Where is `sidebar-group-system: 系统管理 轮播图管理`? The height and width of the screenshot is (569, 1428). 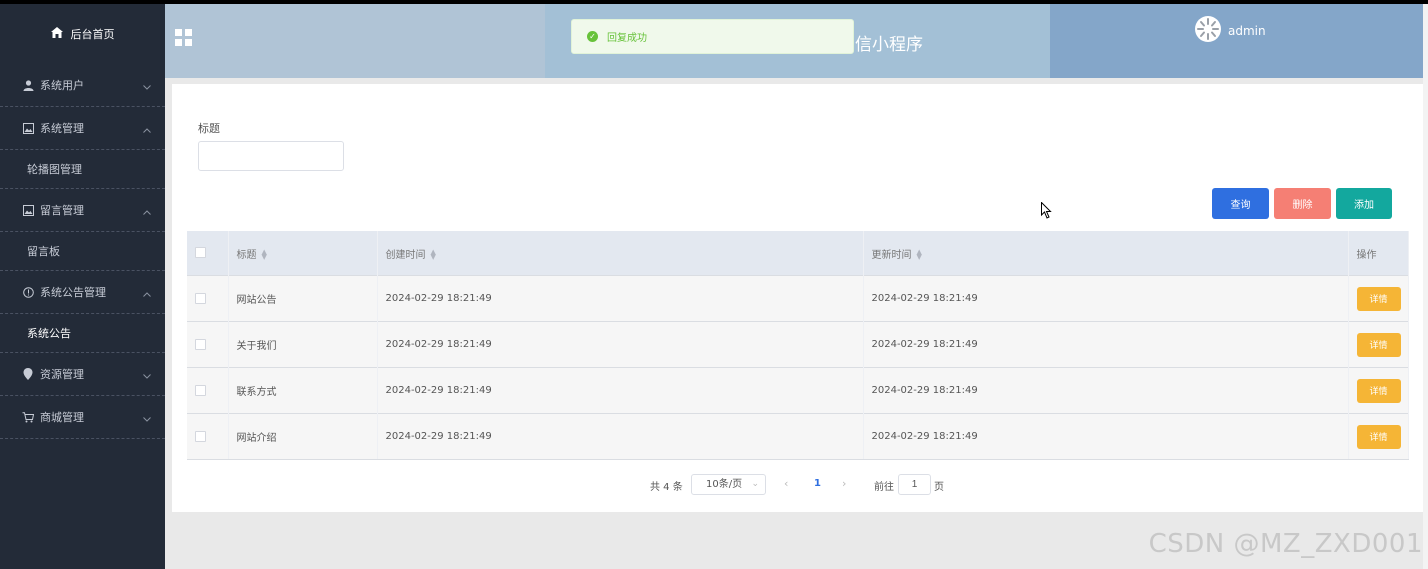
sidebar-group-system: 系统管理 轮播图管理 is located at coordinates (82, 148).